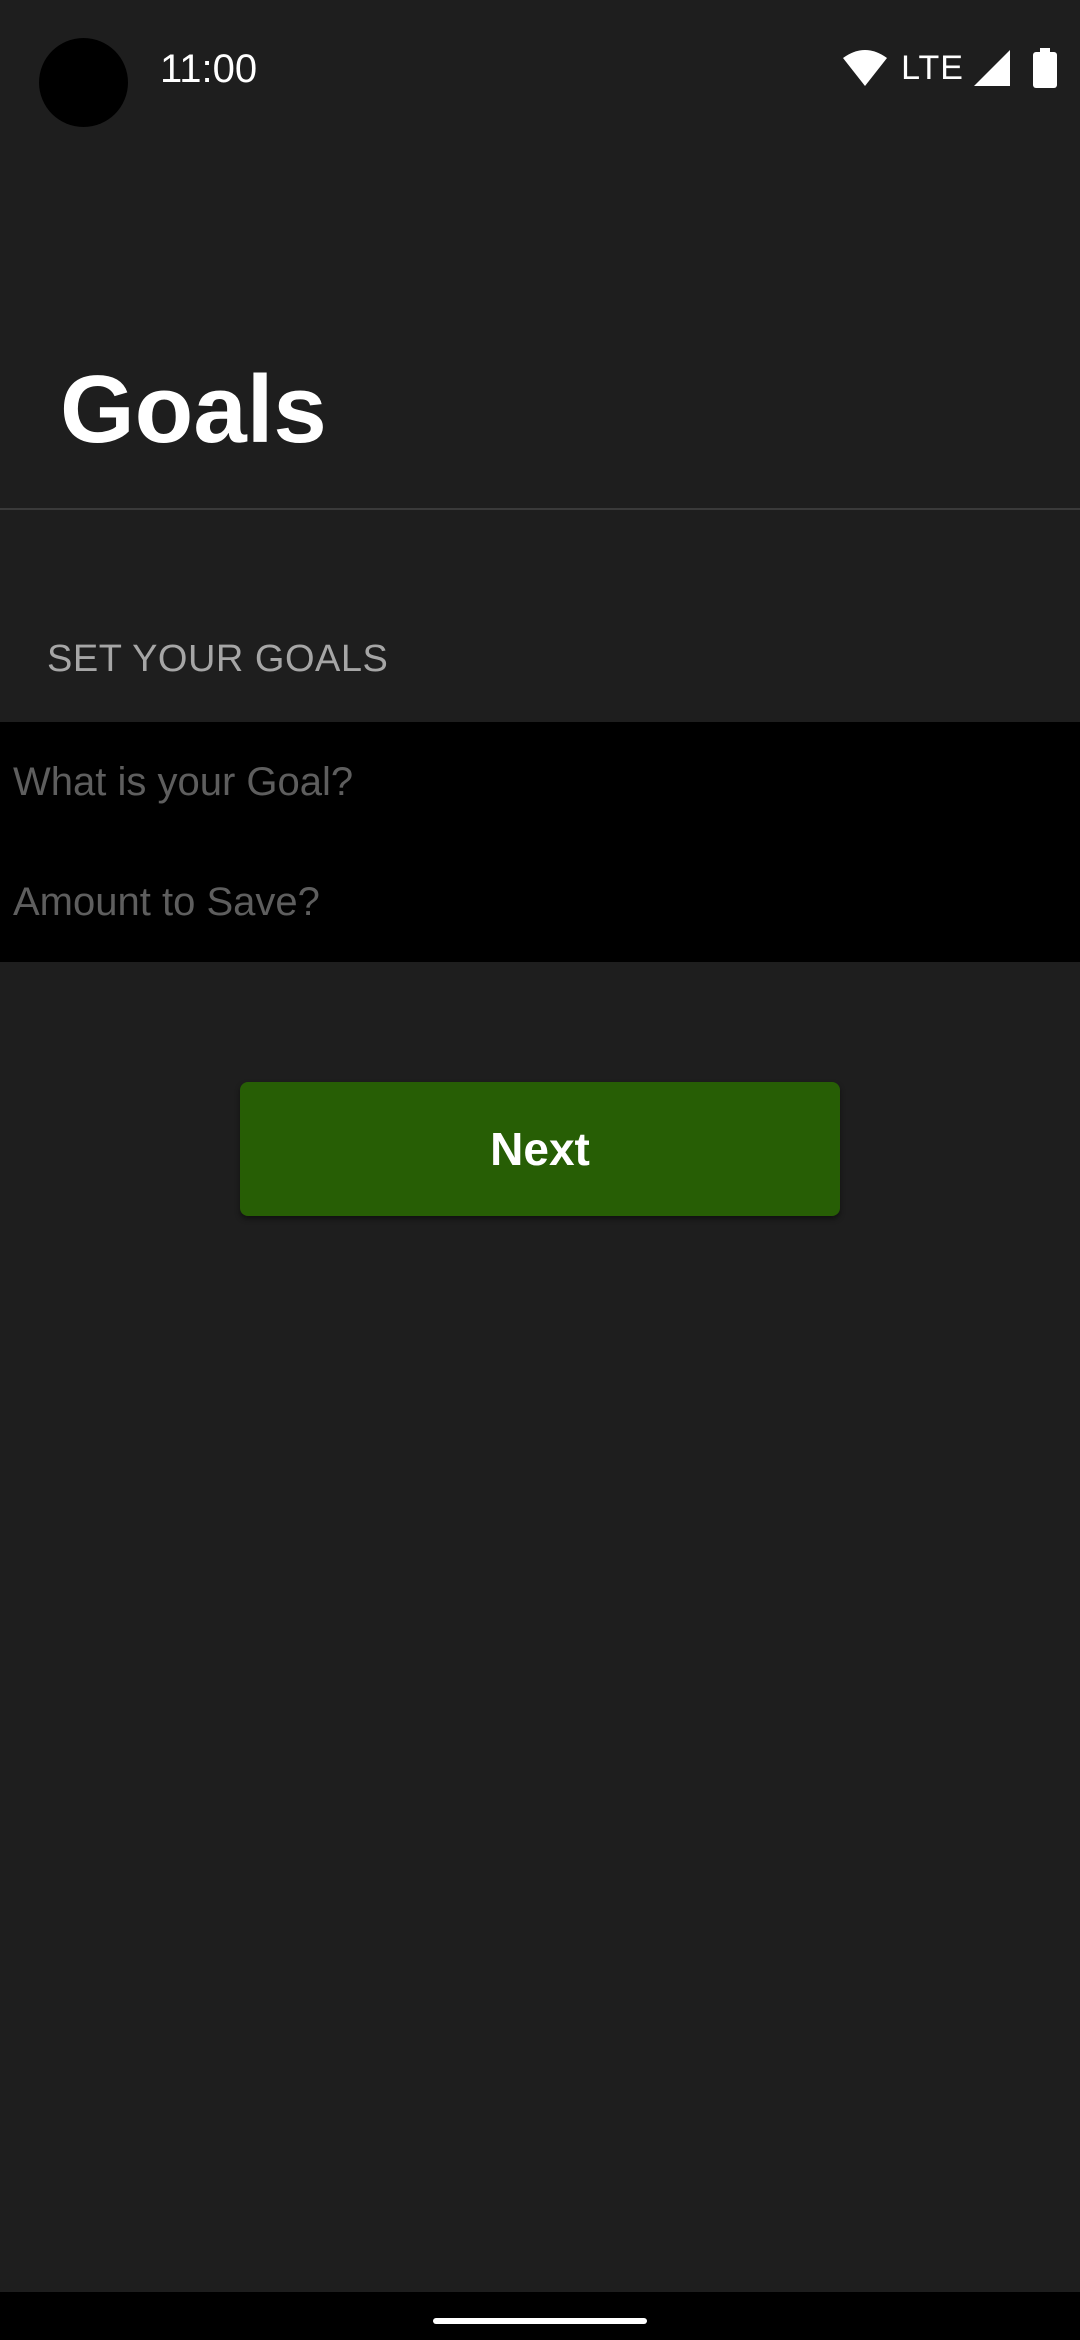 This screenshot has height=2340, width=1080. What do you see at coordinates (540, 902) in the screenshot?
I see `amount-input` at bounding box center [540, 902].